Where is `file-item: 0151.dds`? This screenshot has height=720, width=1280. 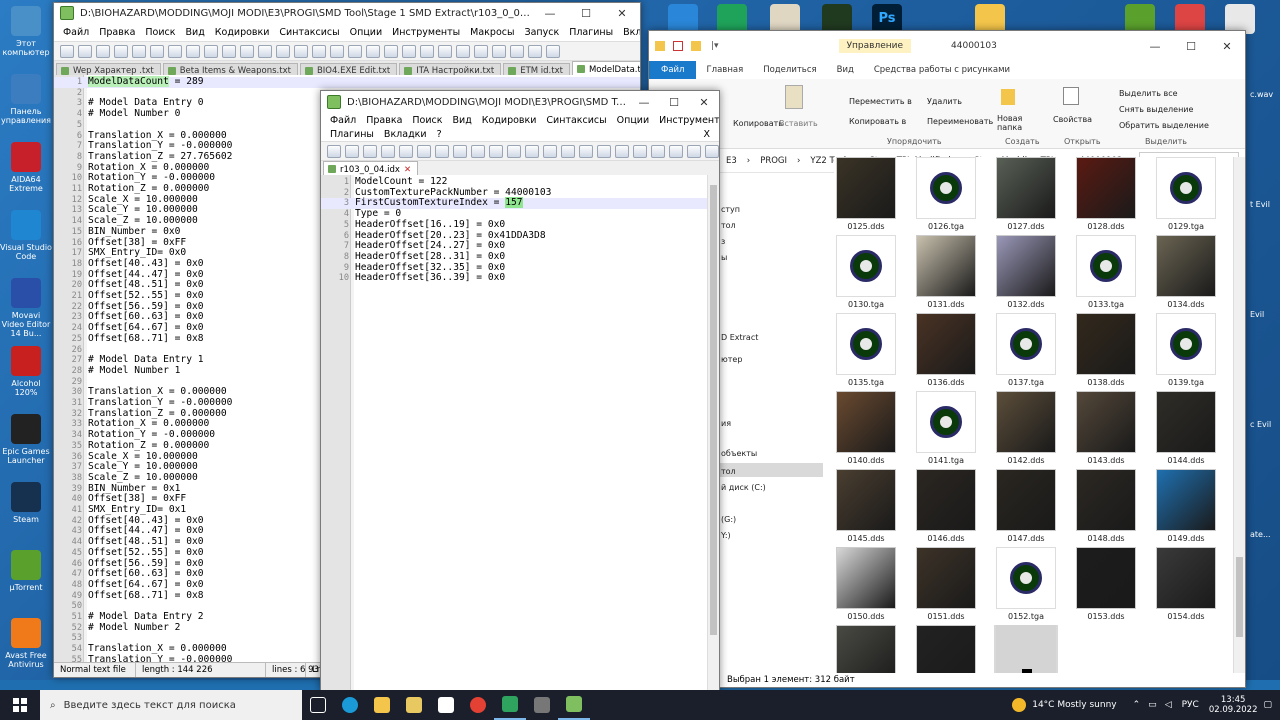
file-item: 0151.dds is located at coordinates (946, 584).